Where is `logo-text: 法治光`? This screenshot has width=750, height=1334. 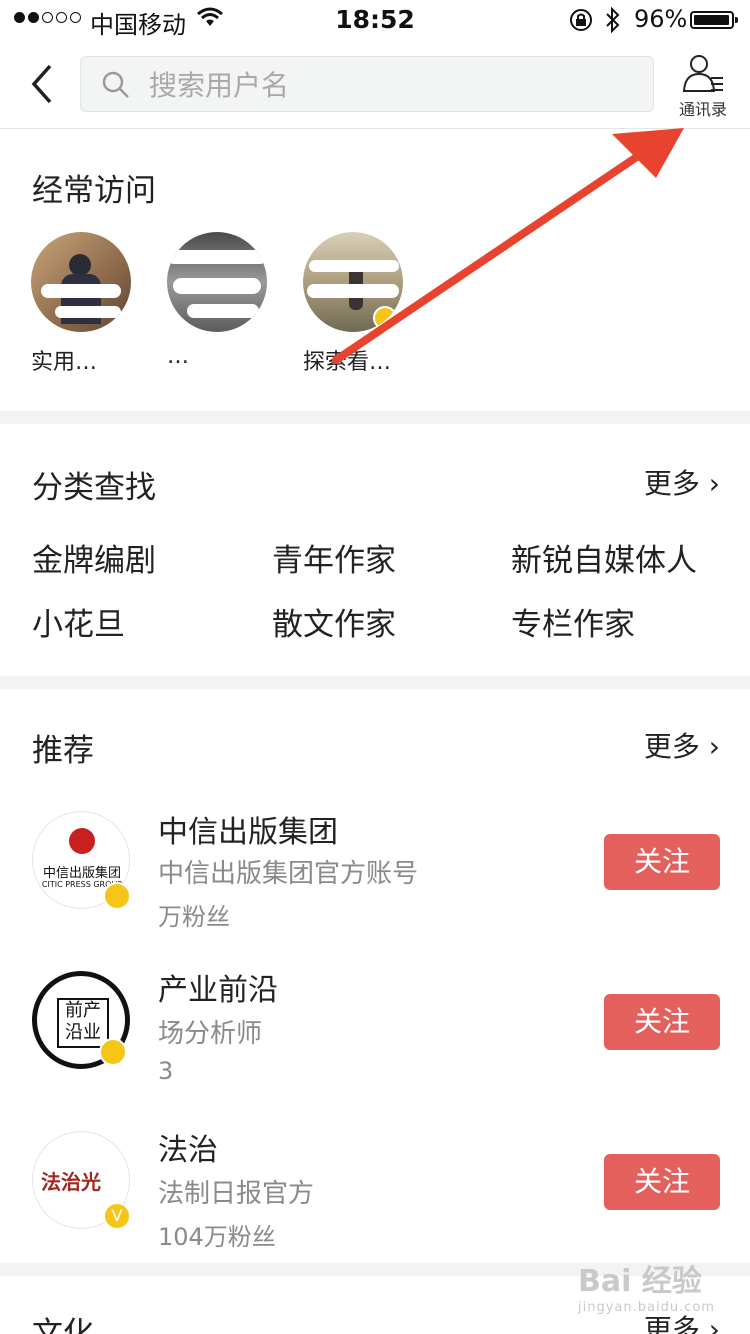 logo-text: 法治光 is located at coordinates (71, 1182).